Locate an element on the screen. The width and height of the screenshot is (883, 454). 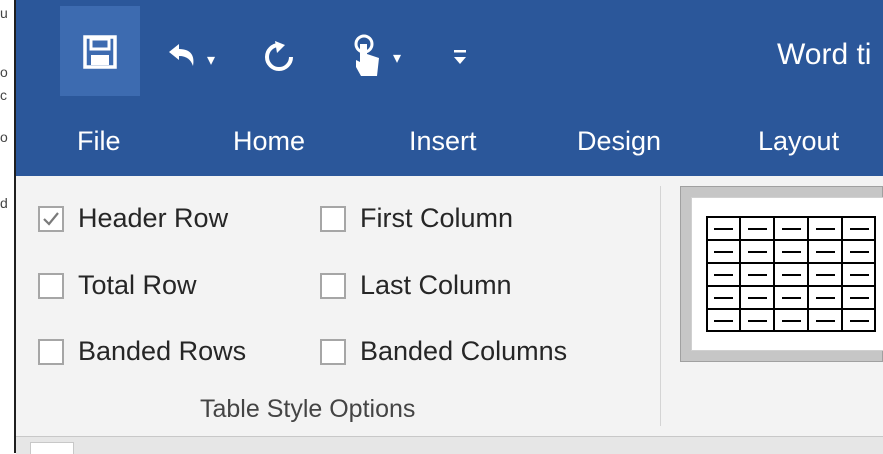
undo-button: ▾ is located at coordinates (189, 60).